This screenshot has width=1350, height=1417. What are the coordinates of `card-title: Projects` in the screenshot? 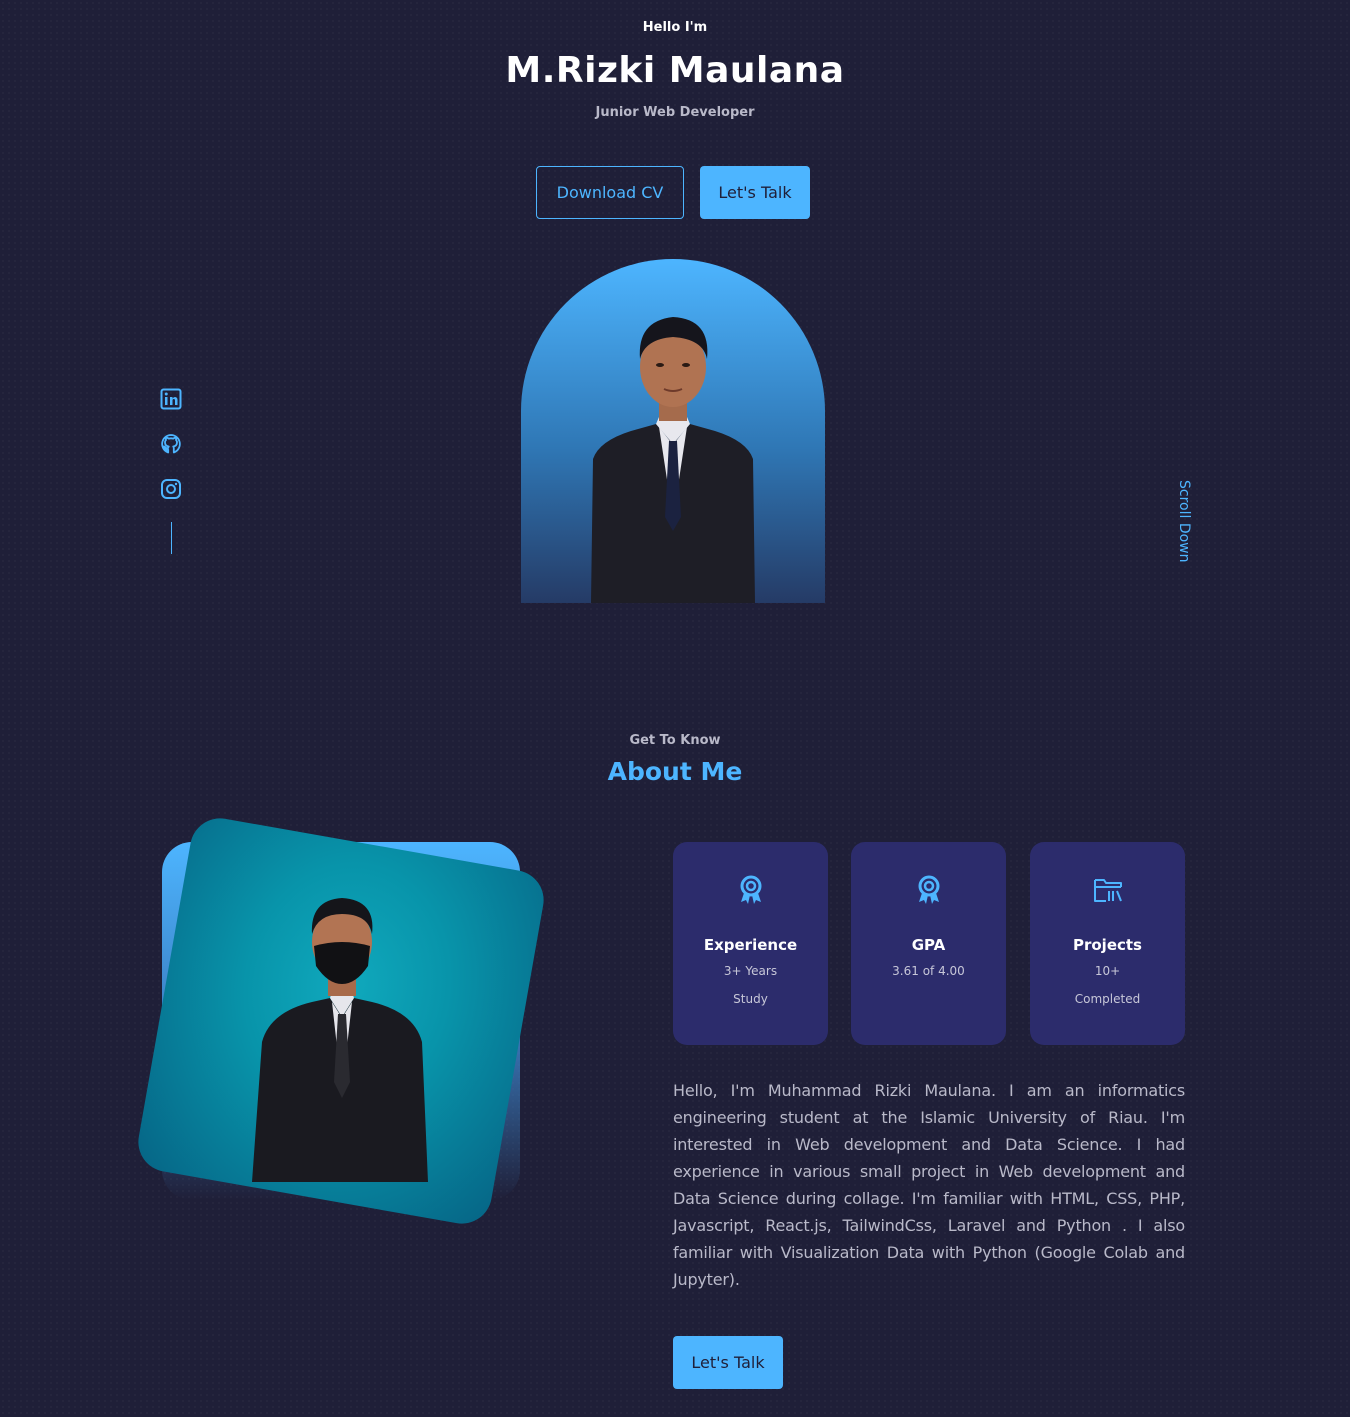 It's located at (1107, 945).